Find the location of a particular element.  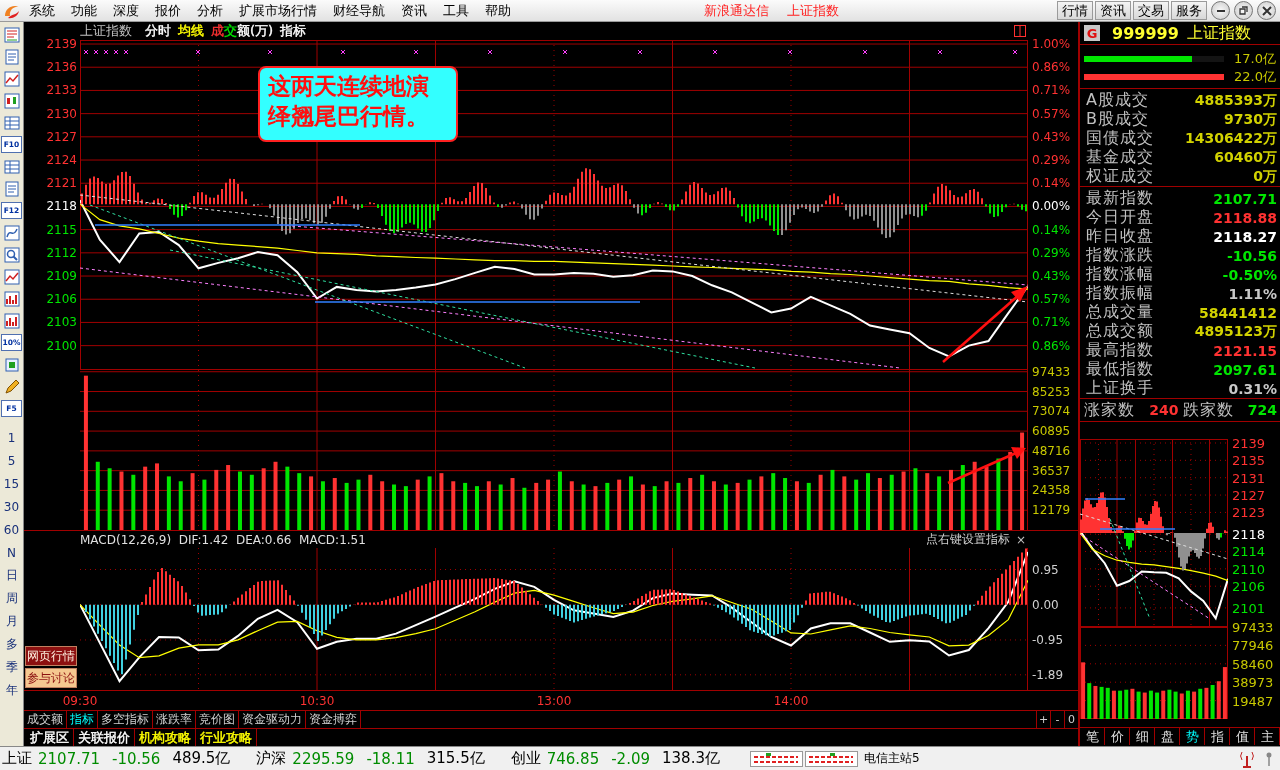

period-button: 15 is located at coordinates (11, 483).